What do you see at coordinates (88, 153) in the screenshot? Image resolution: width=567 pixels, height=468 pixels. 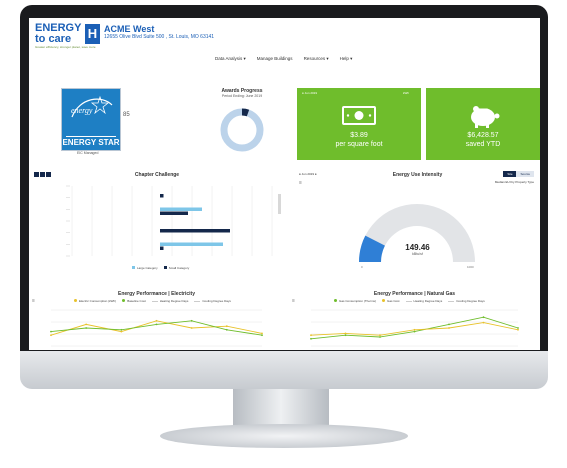 I see `energy-star-label: EIC Managed` at bounding box center [88, 153].